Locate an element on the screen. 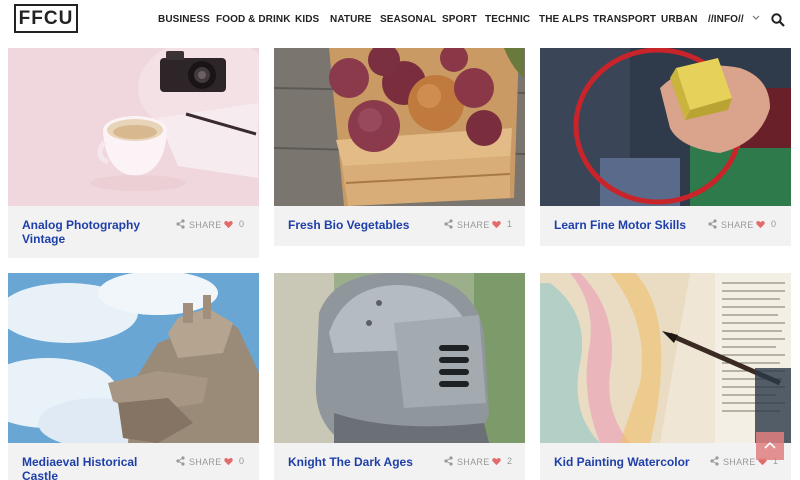 This screenshot has width=800, height=480. post-title: Knight The Dark Ages is located at coordinates (368, 462).